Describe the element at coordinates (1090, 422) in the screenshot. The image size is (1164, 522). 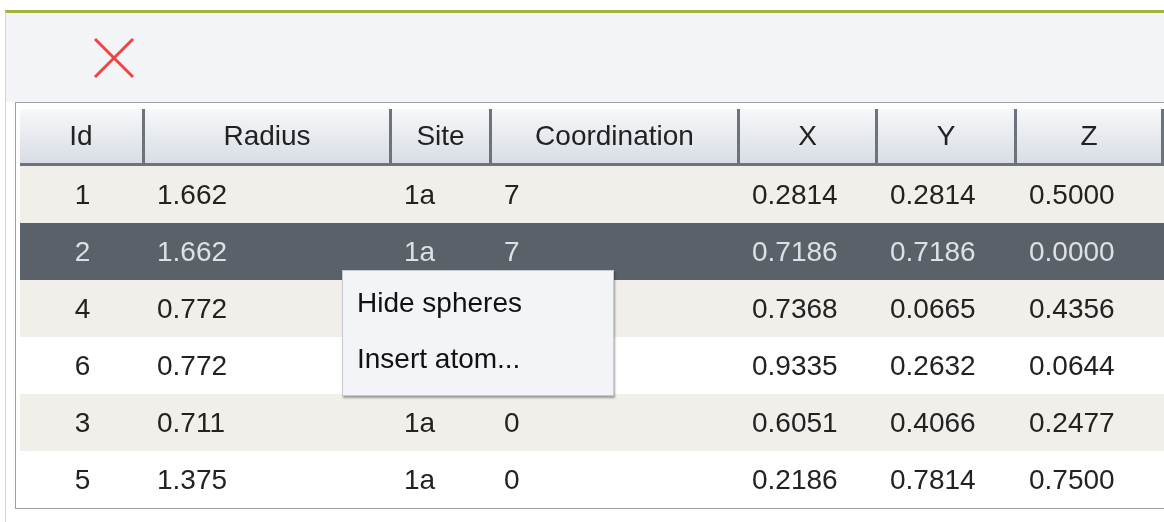
I see `table-cell: 0.2477` at that location.